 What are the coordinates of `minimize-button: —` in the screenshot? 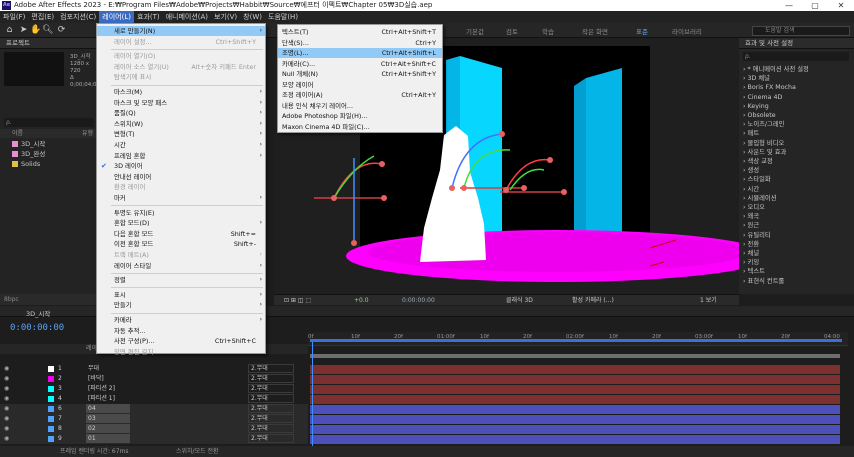 It's located at (789, 5).